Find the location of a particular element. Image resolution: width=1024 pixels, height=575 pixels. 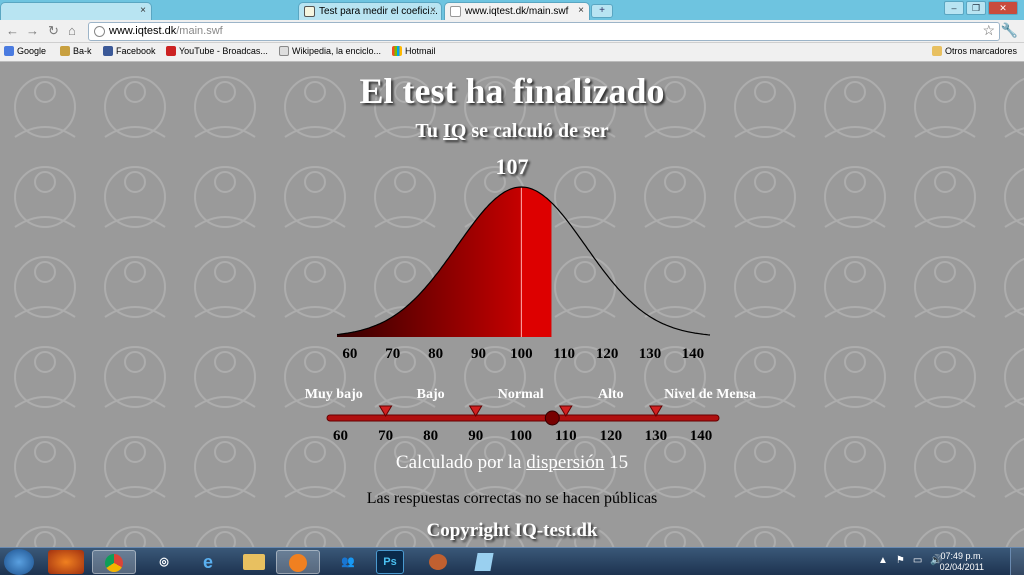

x-tick-label: 70 is located at coordinates (392, 354).